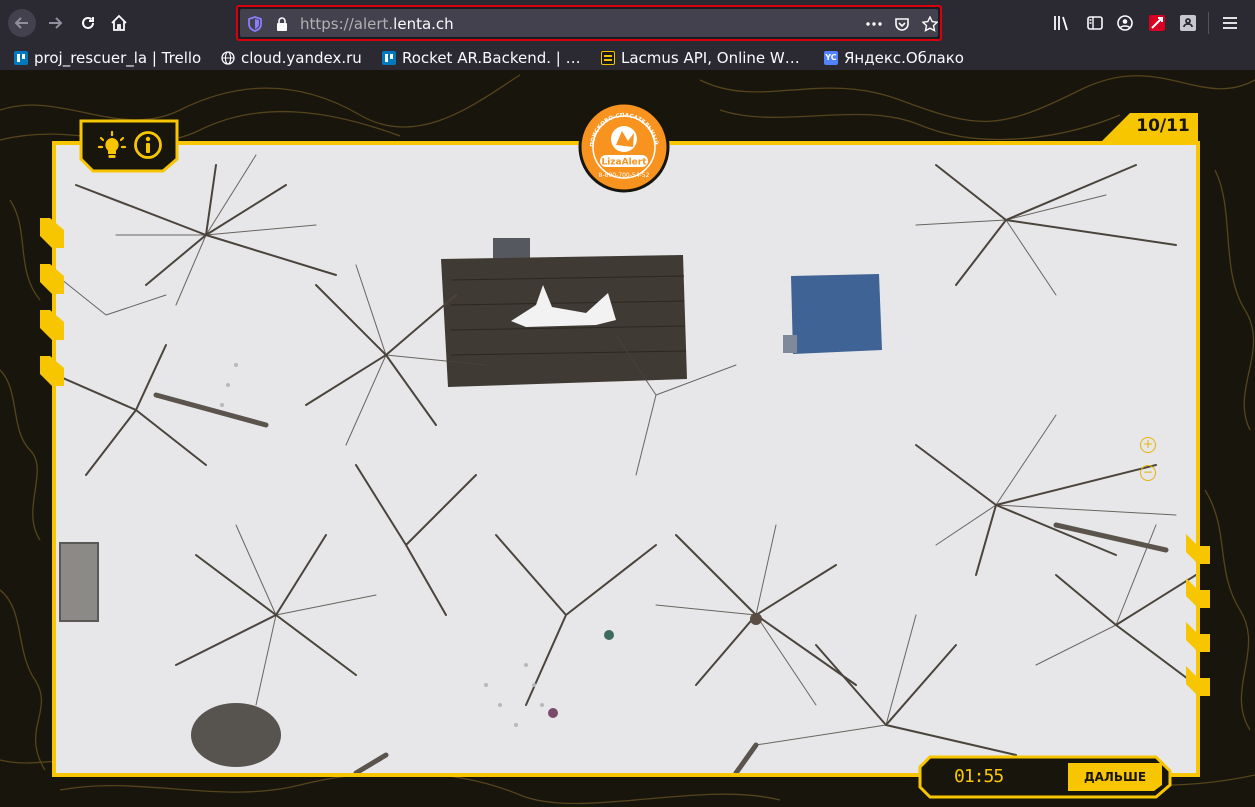  I want to click on bookmark-yandex-oblako: YC Яндекс.Облако, so click(894, 58).